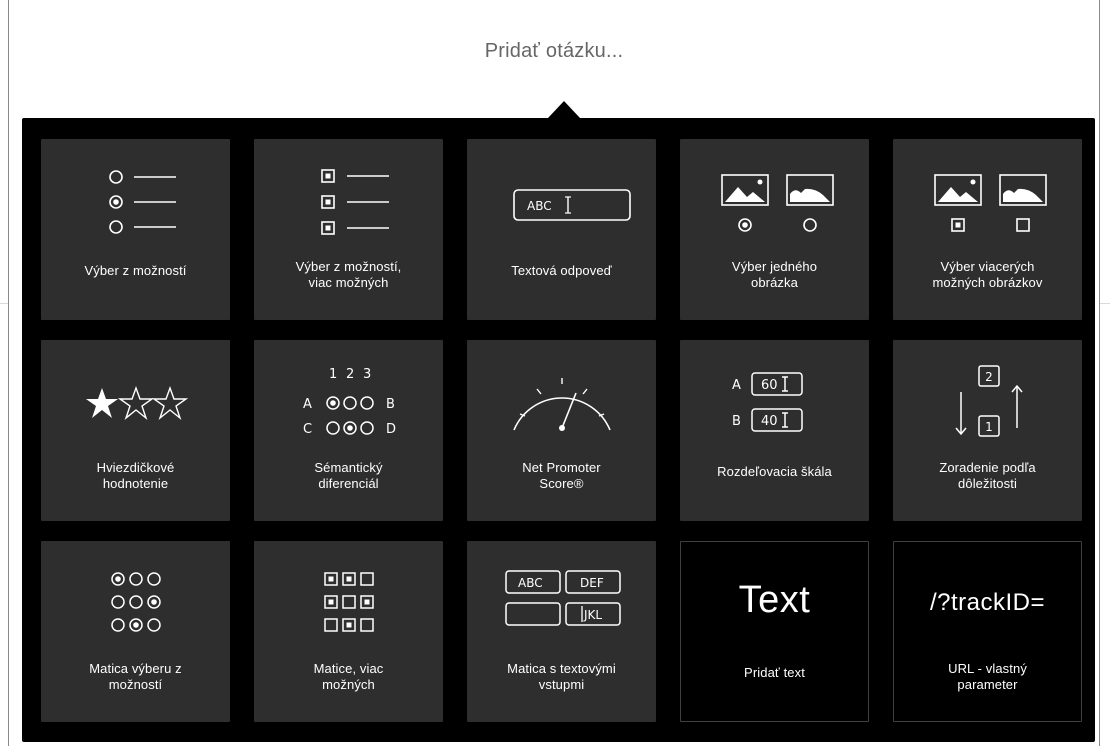 The image size is (1110, 746). I want to click on divider-left, so click(4, 303).